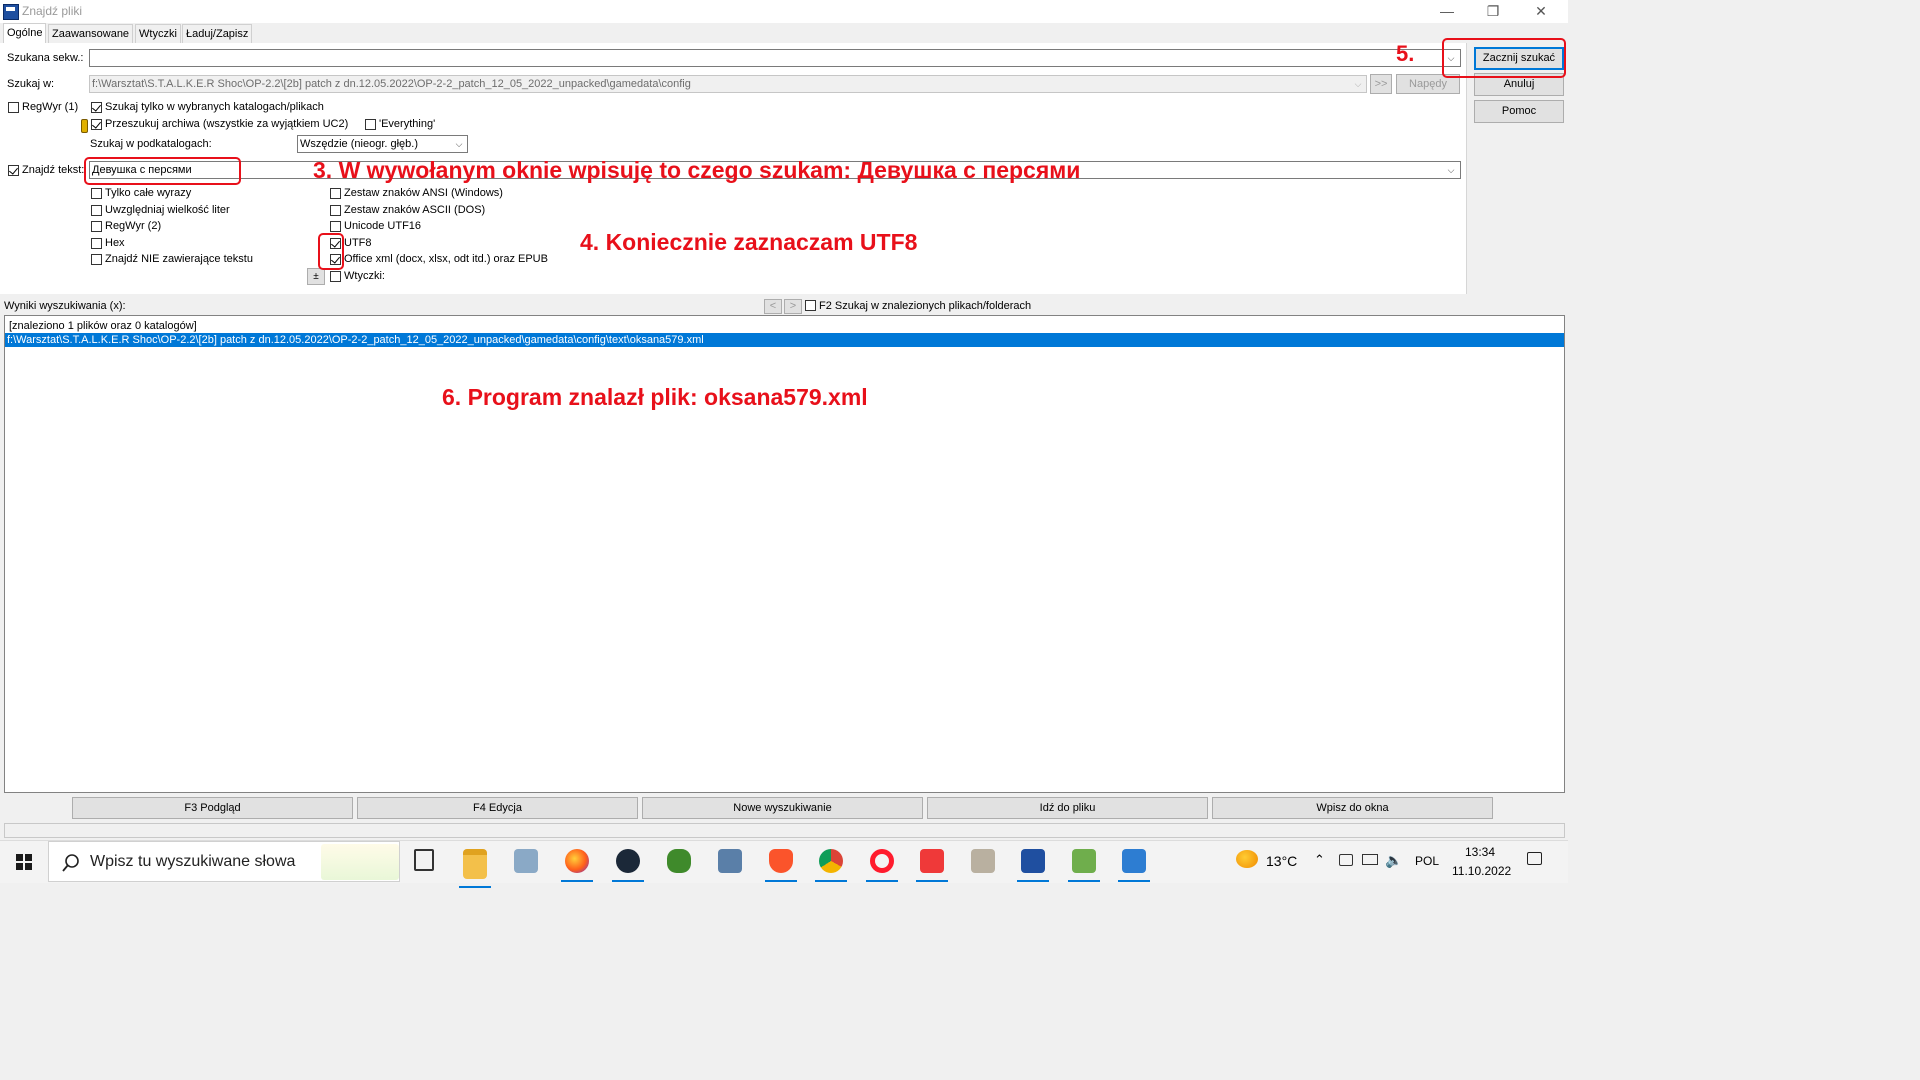 The width and height of the screenshot is (1920, 1080). Describe the element at coordinates (13, 107) in the screenshot. I see `regex1-checkbox` at that location.